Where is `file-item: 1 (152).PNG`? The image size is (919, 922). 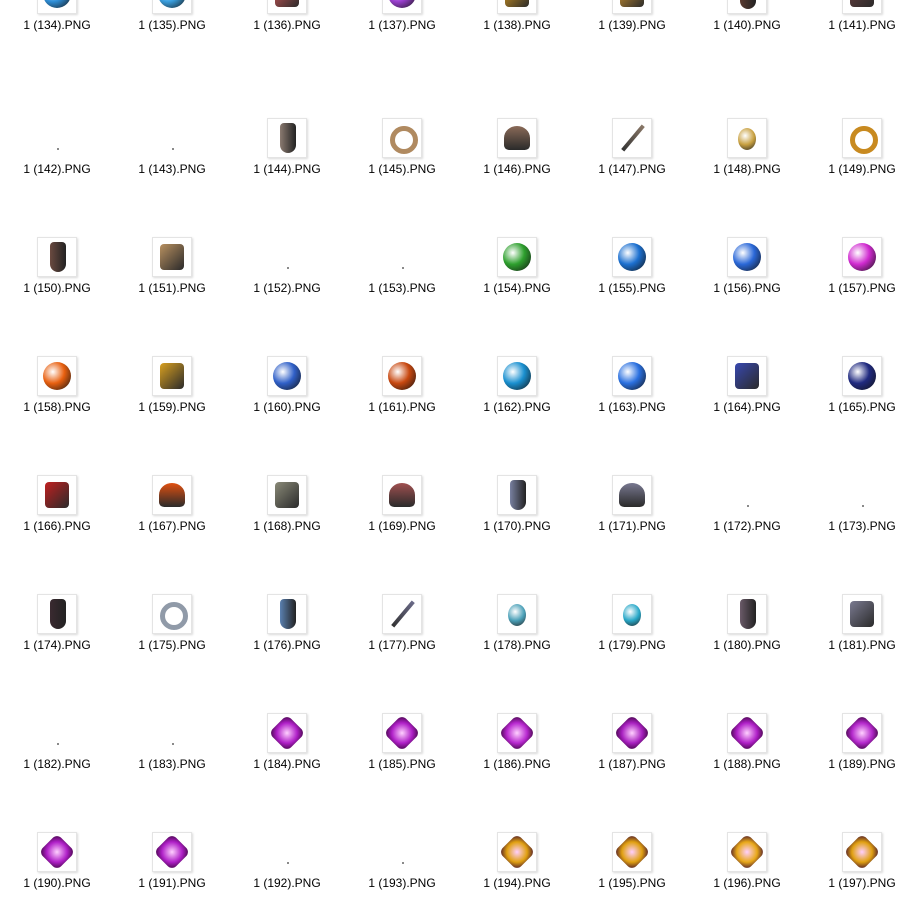
file-item: 1 (152).PNG is located at coordinates (287, 282).